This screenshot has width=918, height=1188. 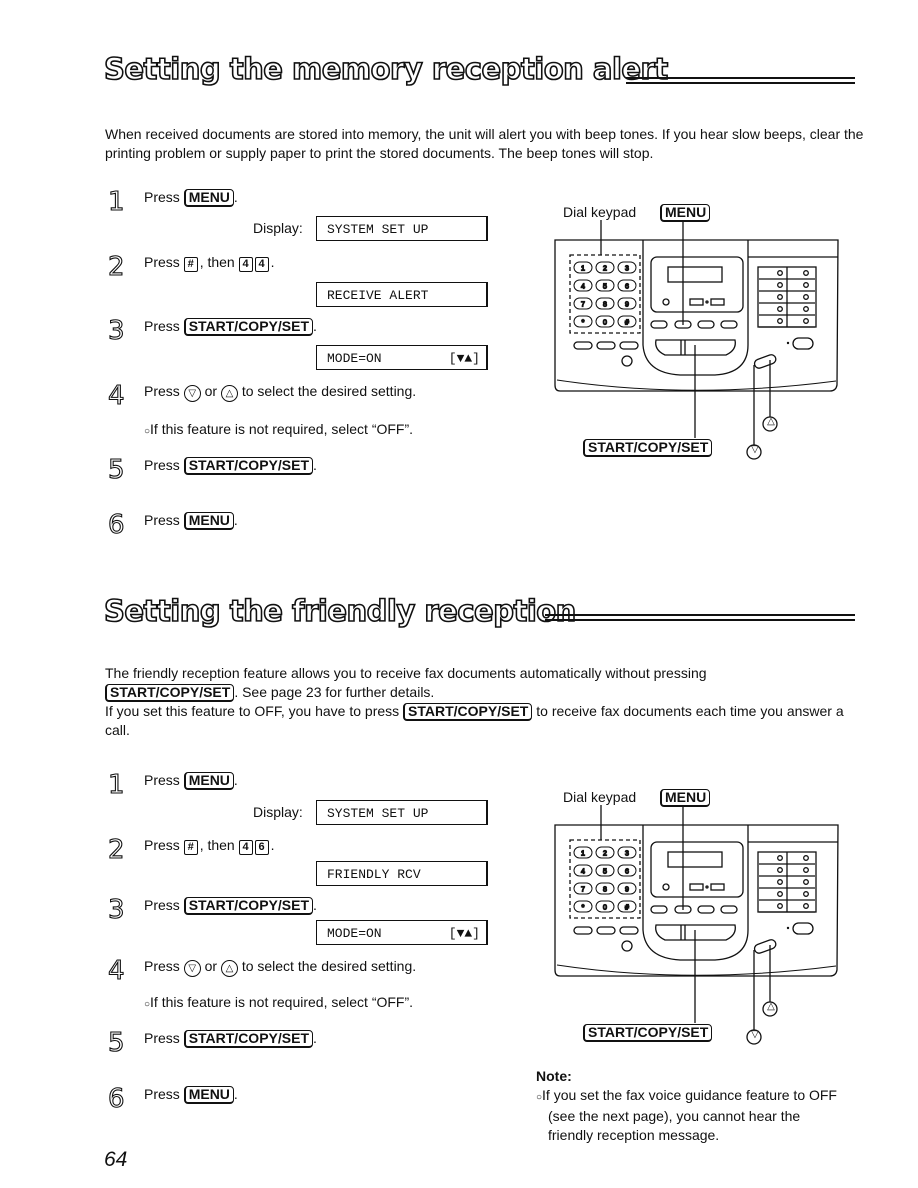 I want to click on lcd-text: MODE=ON, so click(x=354, y=933).